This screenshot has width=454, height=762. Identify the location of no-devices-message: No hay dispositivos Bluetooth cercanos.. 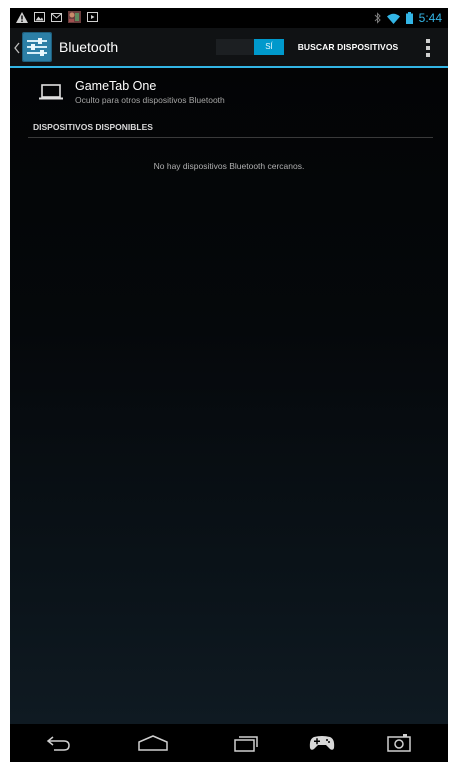
(229, 166).